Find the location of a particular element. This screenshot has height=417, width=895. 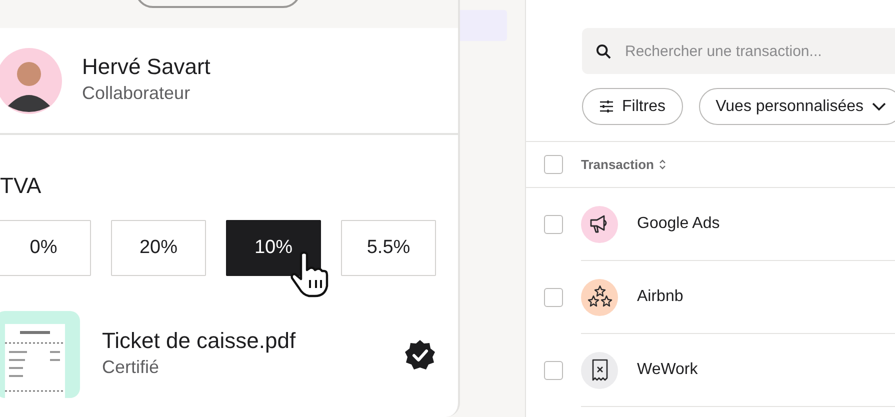

avatar is located at coordinates (31, 81).